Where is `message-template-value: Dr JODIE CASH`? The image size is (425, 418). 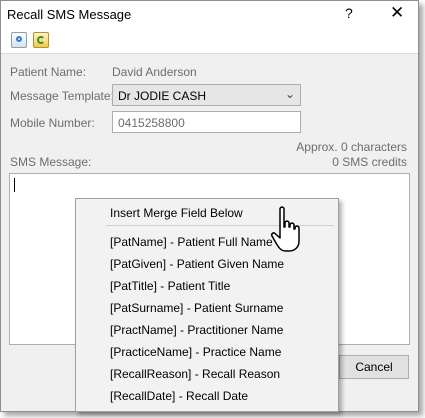 message-template-value: Dr JODIE CASH is located at coordinates (162, 96).